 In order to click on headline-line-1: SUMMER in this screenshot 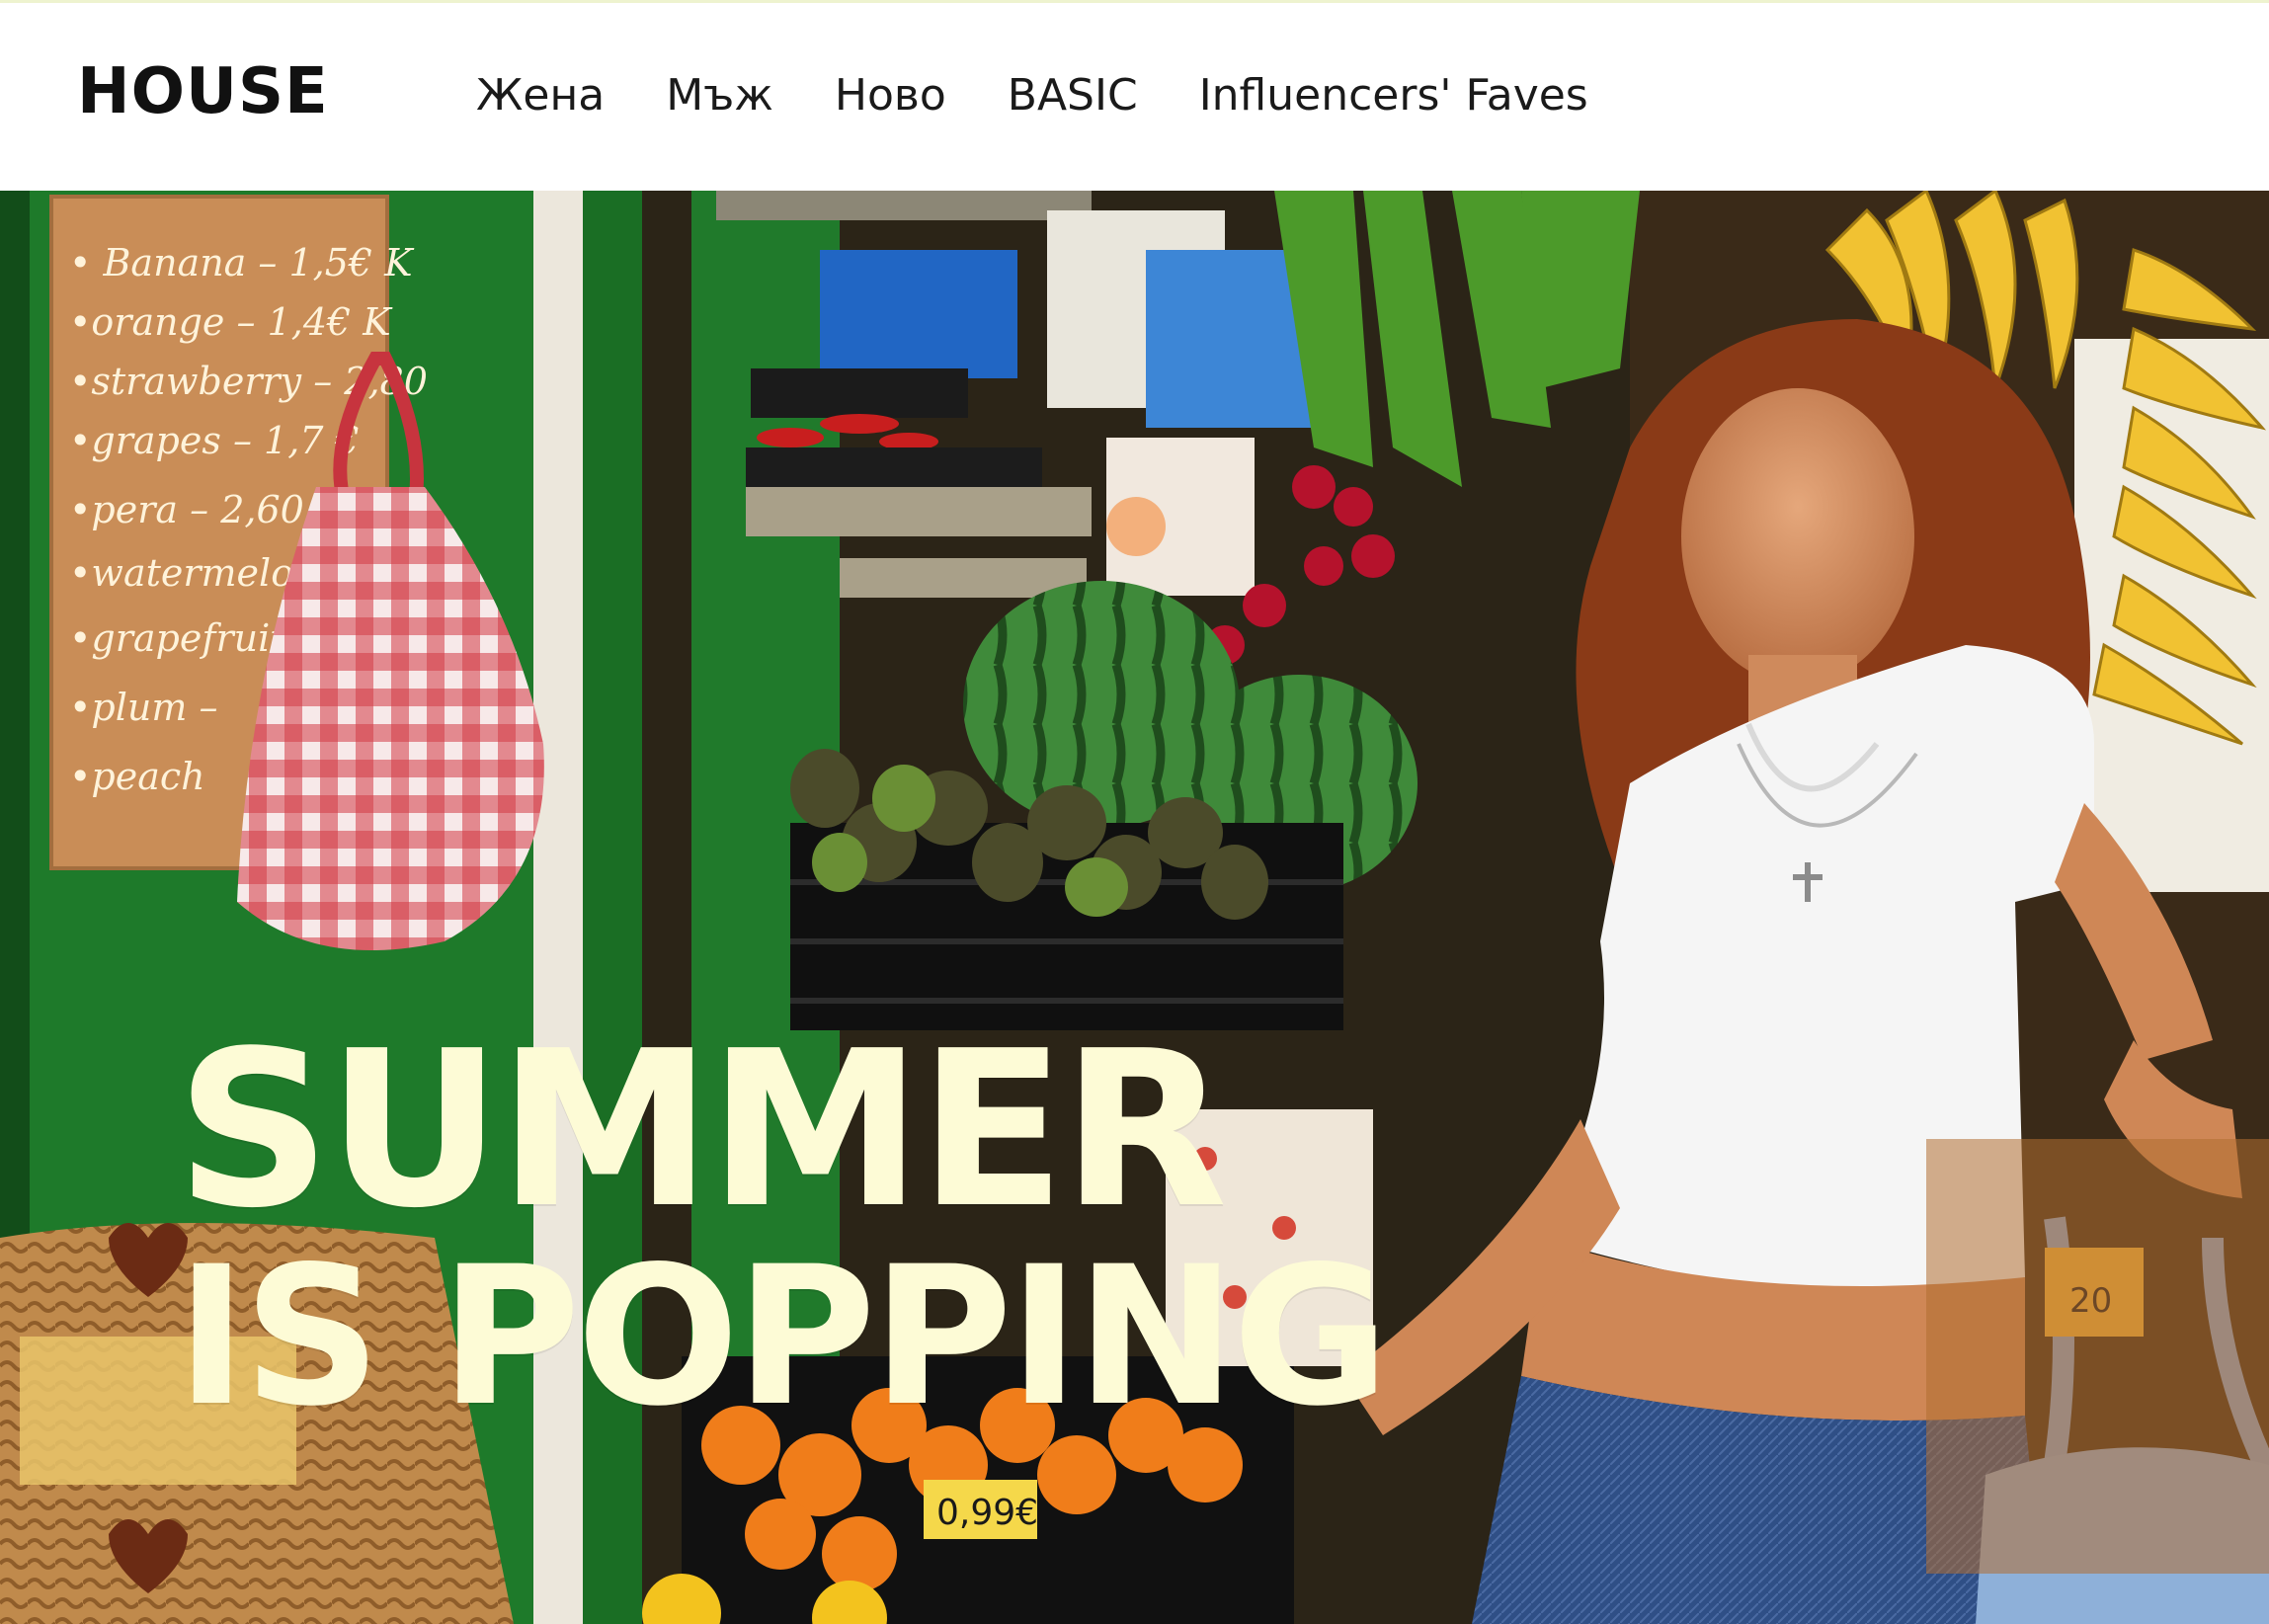, I will do `click(702, 1131)`.